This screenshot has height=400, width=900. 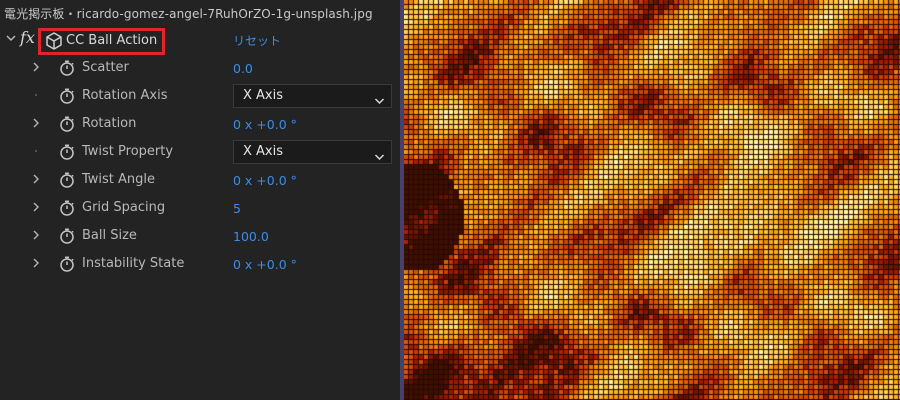 What do you see at coordinates (112, 40) in the screenshot?
I see `effect-name: CC Ball Action` at bounding box center [112, 40].